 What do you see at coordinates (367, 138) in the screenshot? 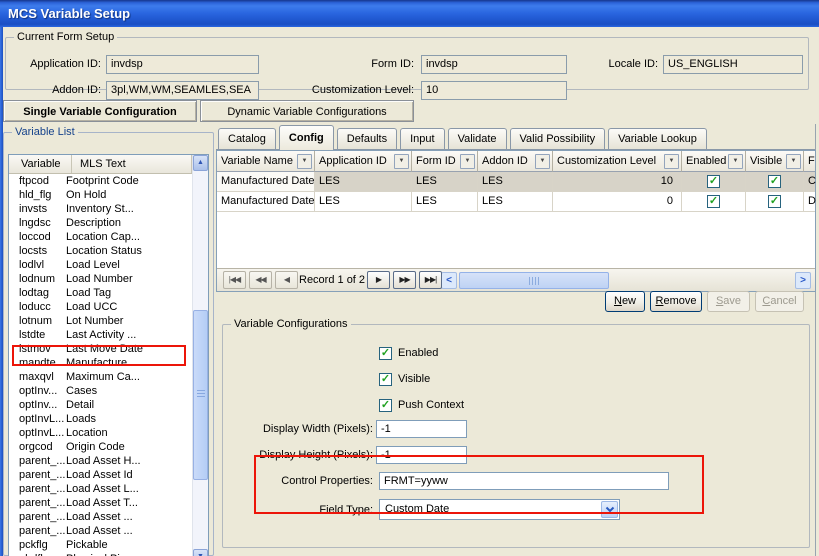
I see `tab-defaults: Defaults` at bounding box center [367, 138].